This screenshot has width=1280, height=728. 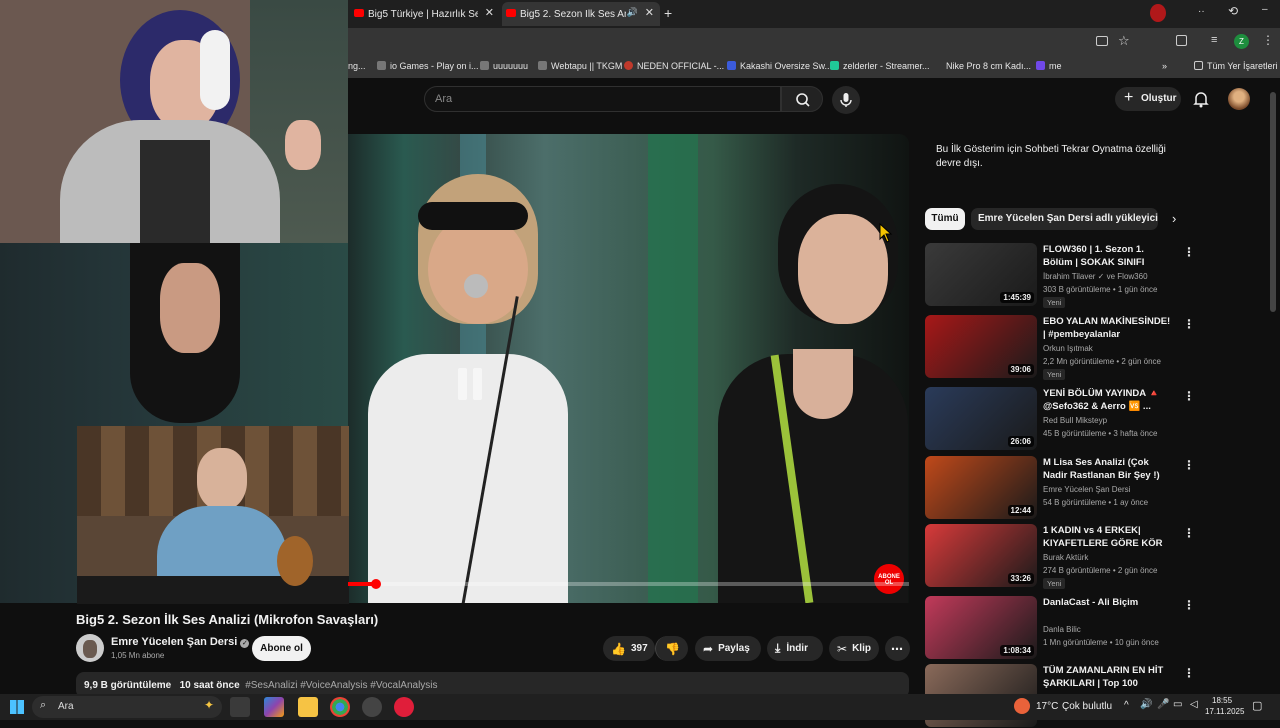 I want to click on video-thumbnail: 1:45:39, so click(x=981, y=274).